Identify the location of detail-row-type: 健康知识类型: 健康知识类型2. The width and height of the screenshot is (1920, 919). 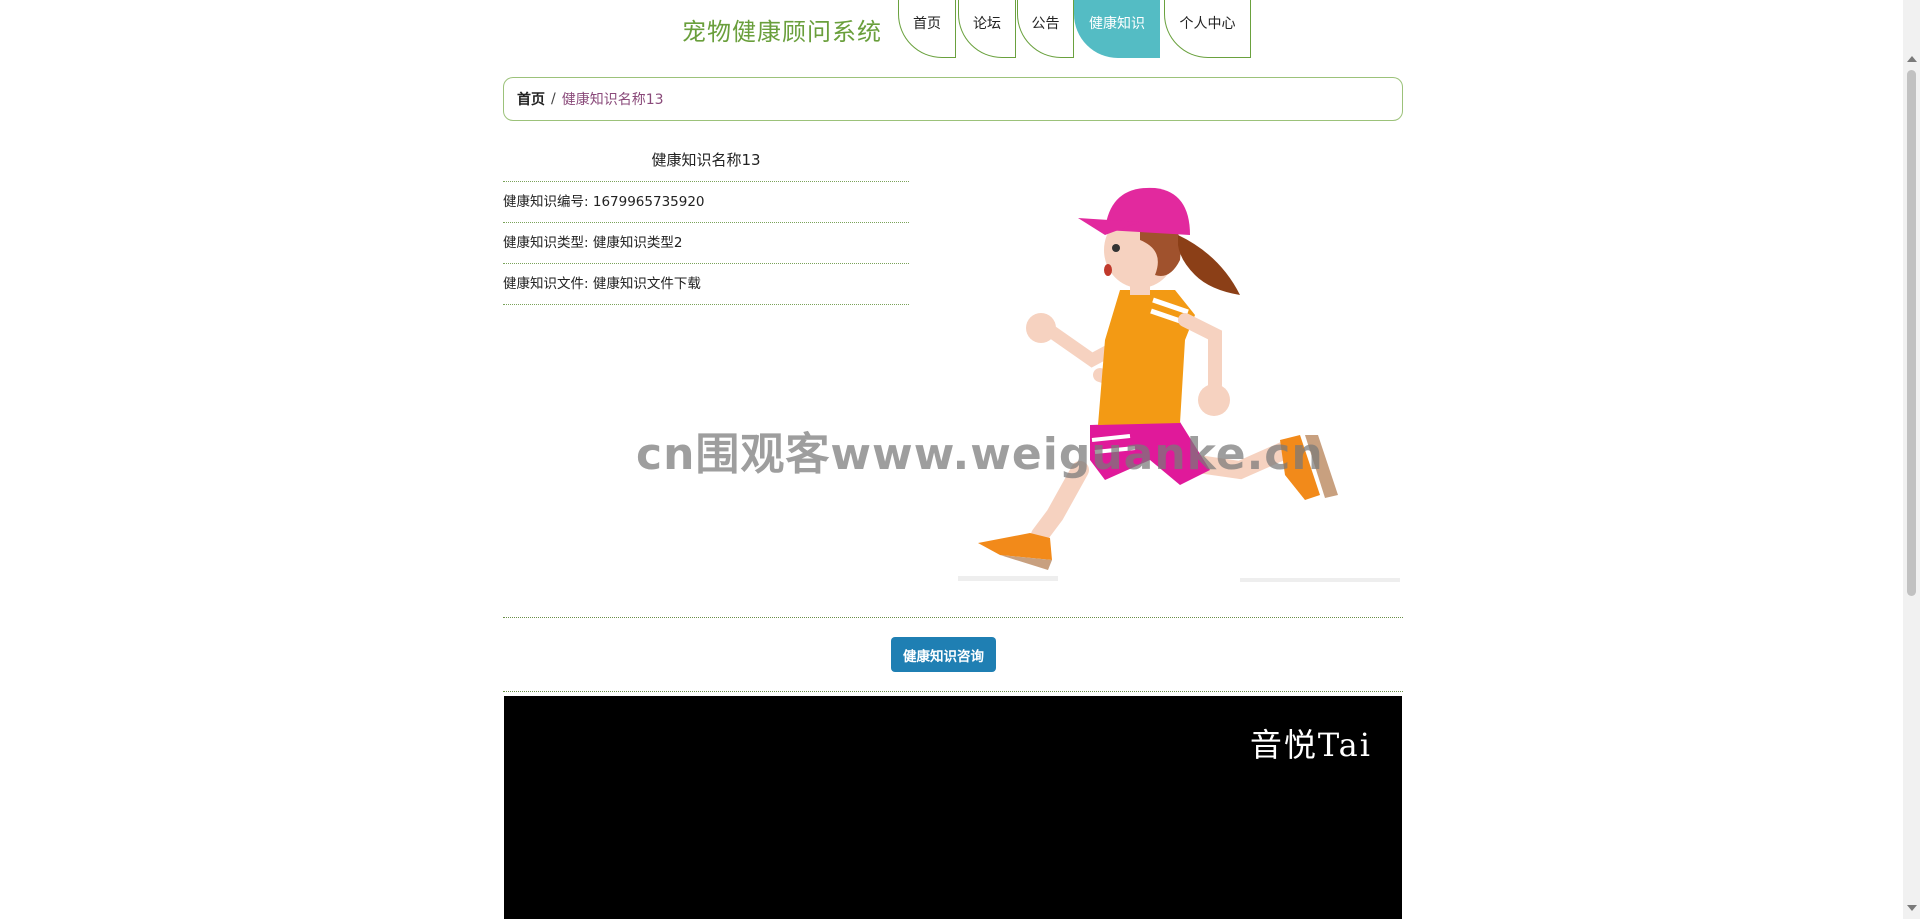
(706, 243).